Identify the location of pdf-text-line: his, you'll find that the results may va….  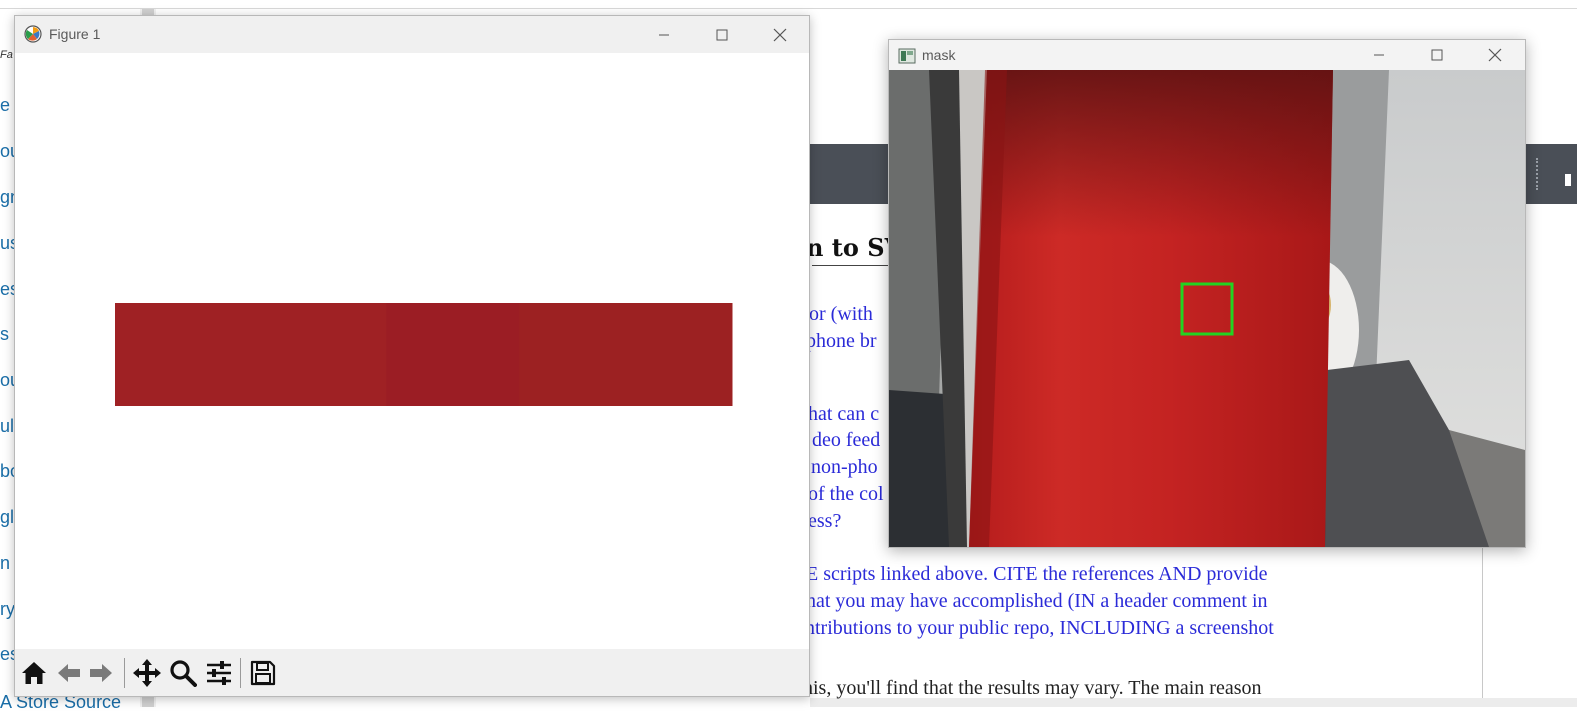
(1032, 688).